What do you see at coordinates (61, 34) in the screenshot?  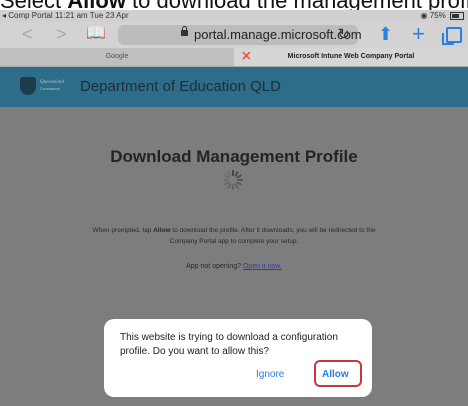 I see `forward-icon: >` at bounding box center [61, 34].